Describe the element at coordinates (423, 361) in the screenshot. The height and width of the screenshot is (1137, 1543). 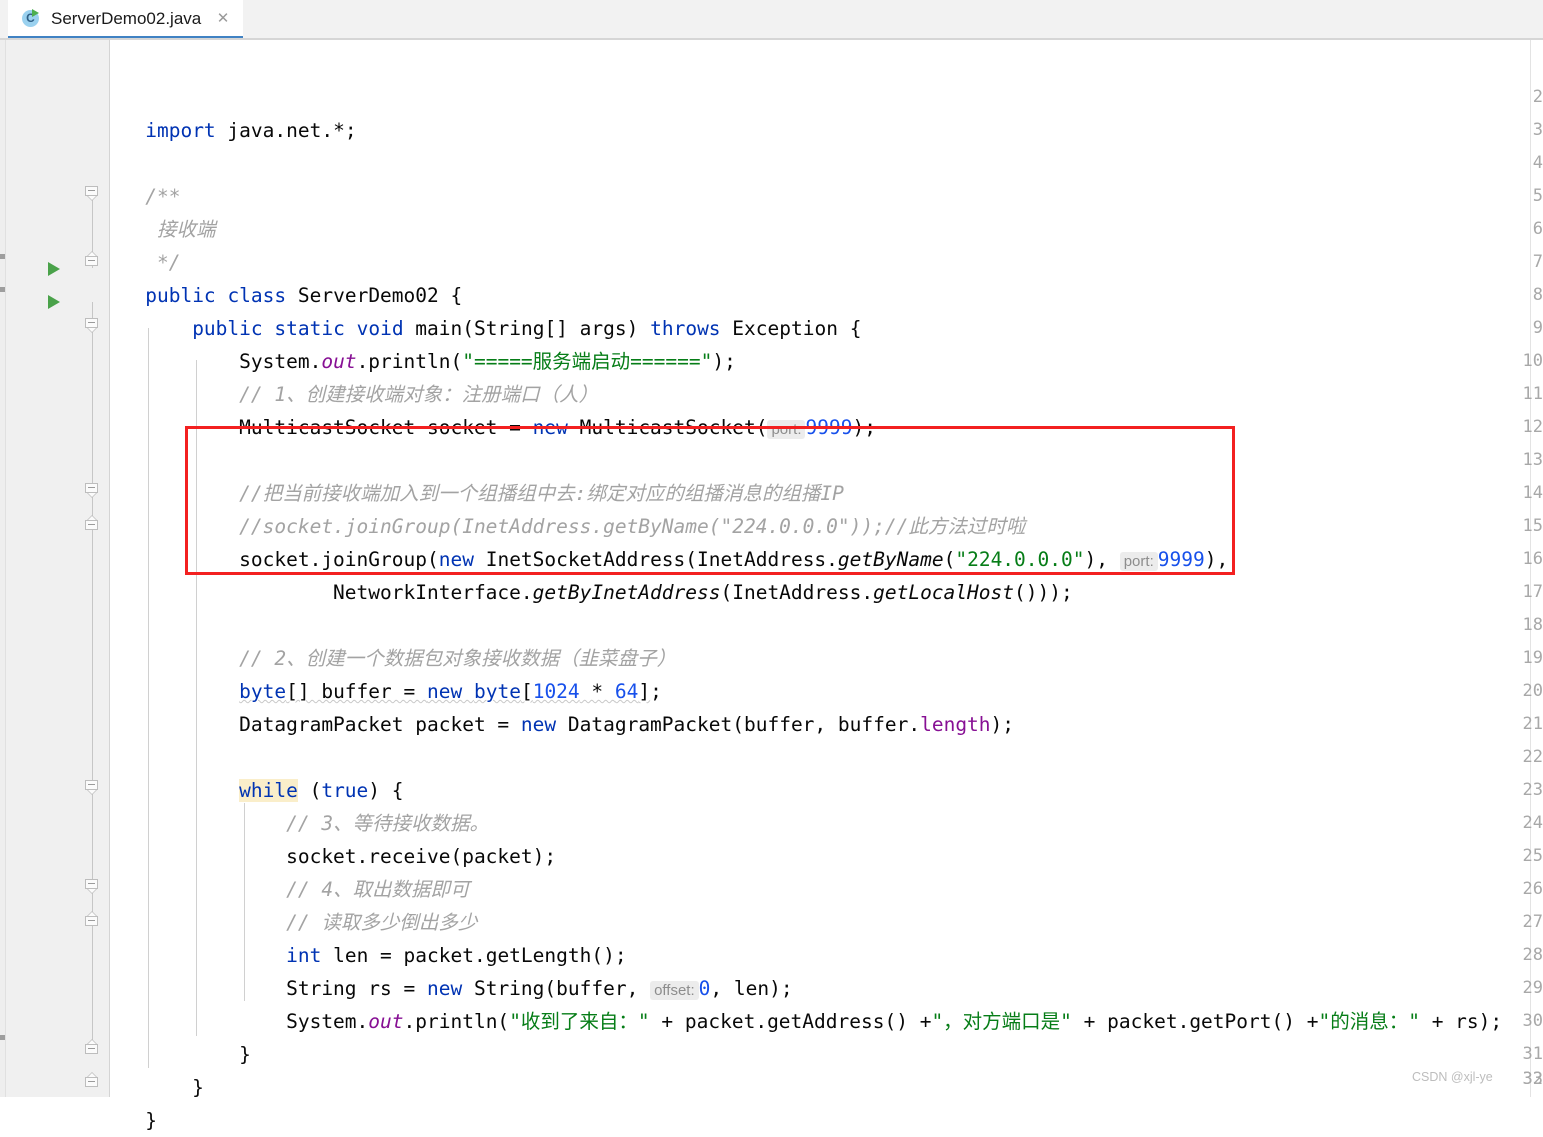
I see `code-line: System.out.println("=====服务端启动======");` at that location.